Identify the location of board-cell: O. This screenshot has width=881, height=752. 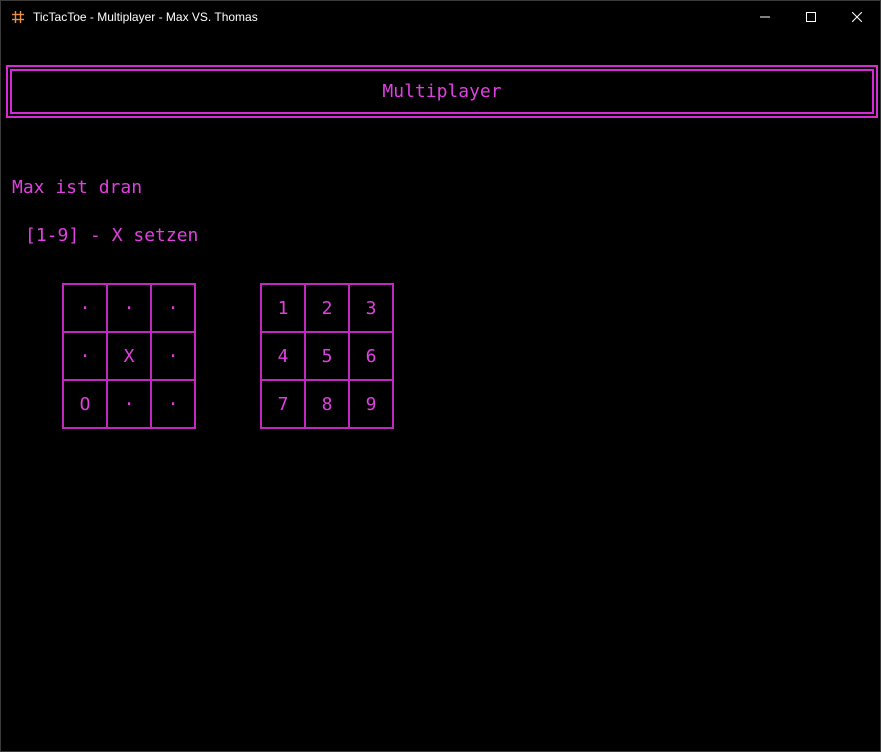
(85, 404).